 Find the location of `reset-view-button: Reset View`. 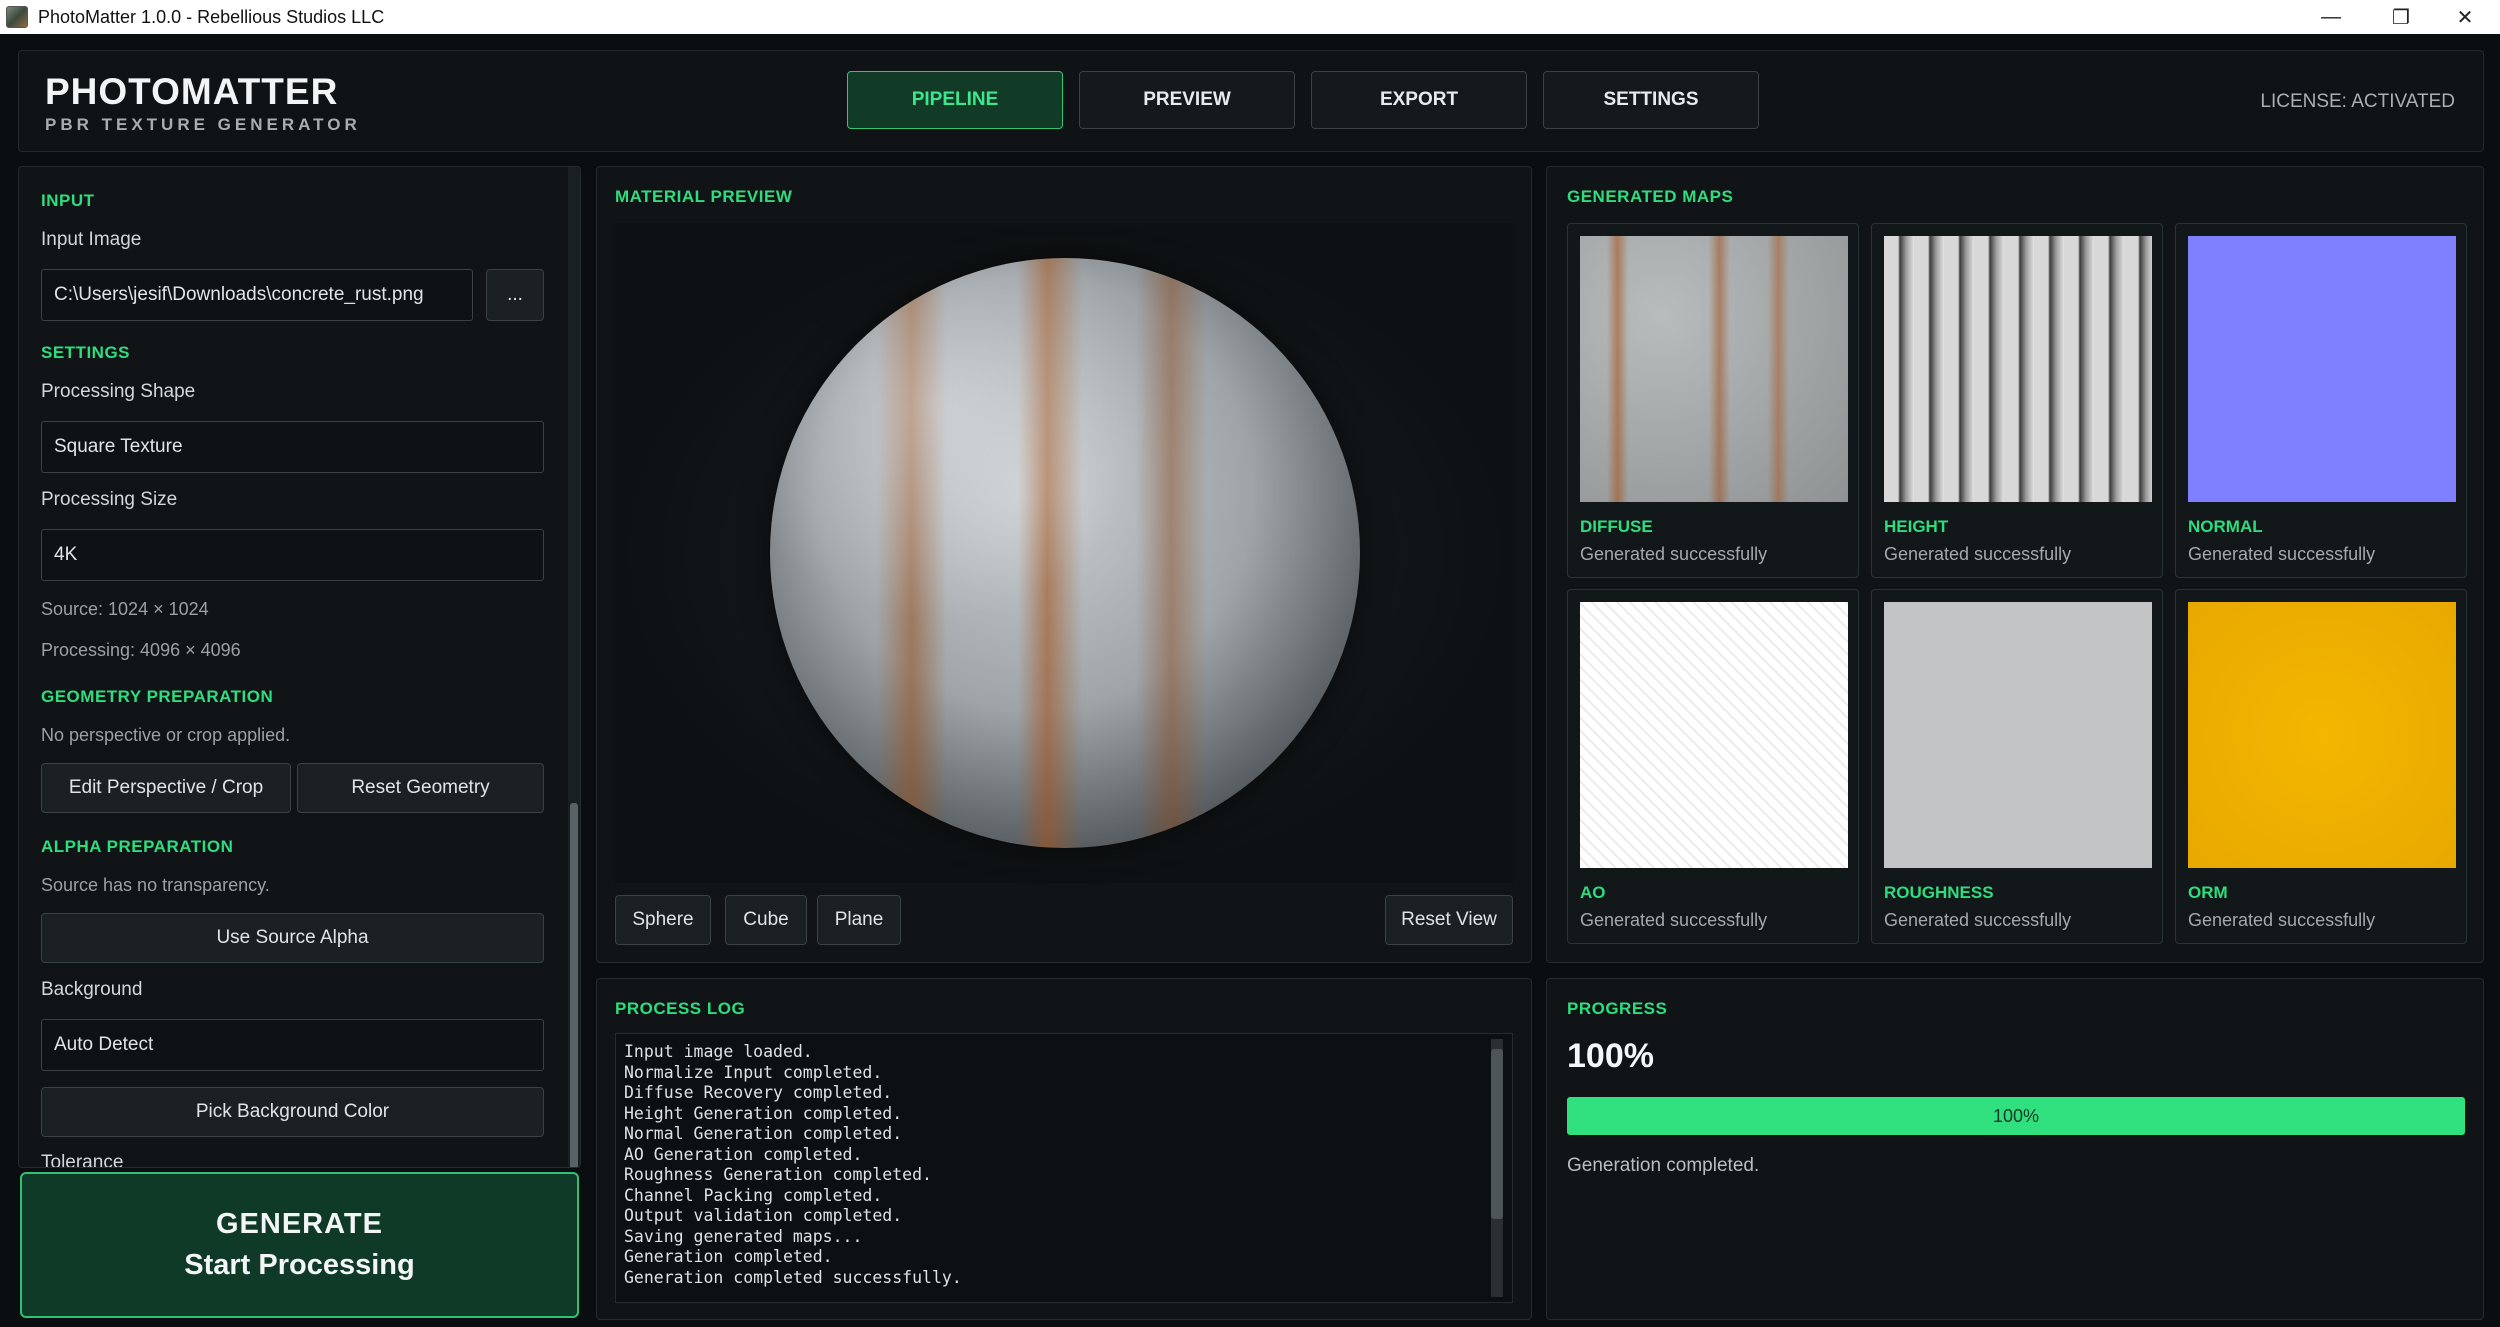

reset-view-button: Reset View is located at coordinates (1449, 920).